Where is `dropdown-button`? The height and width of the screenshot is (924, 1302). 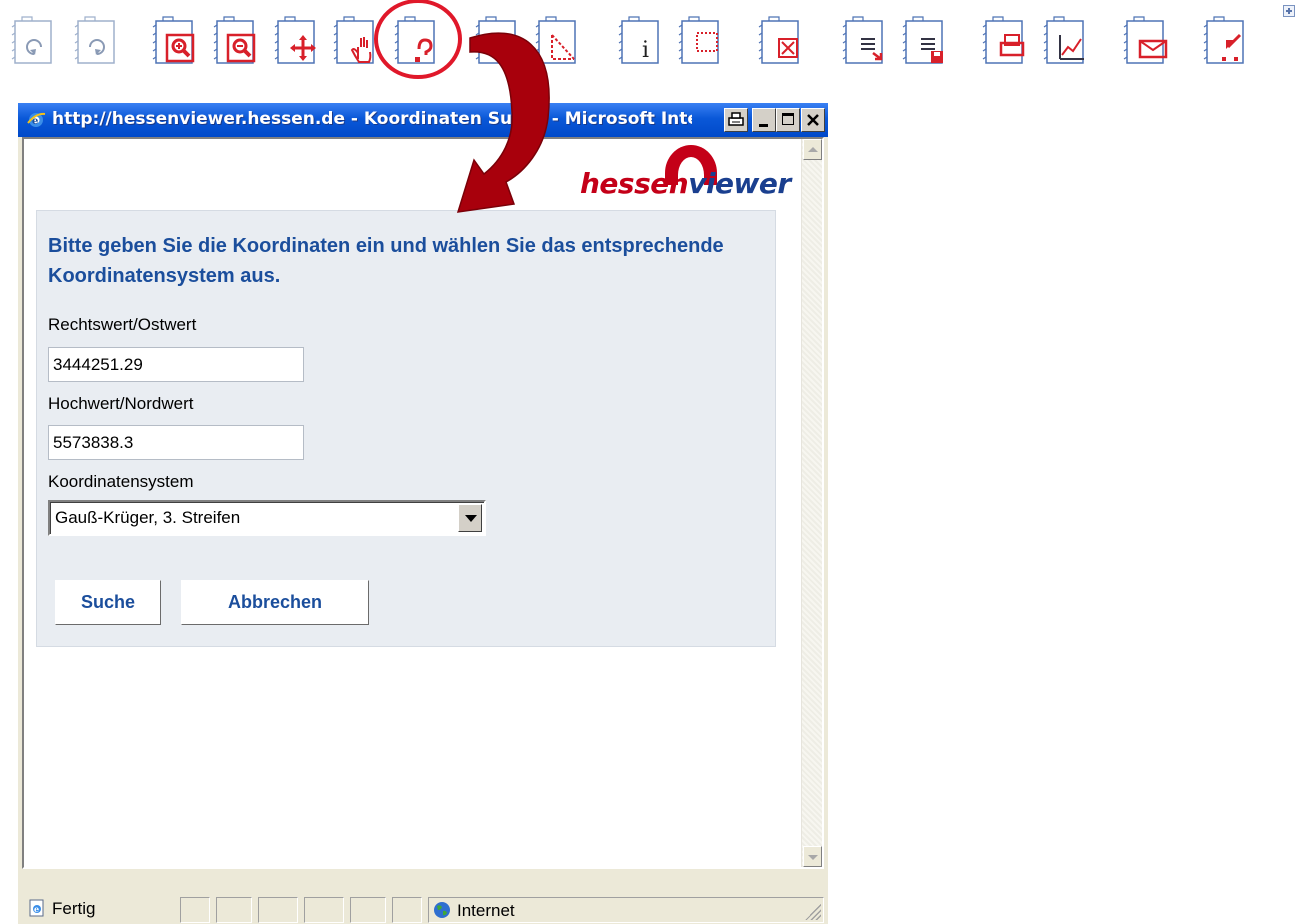
dropdown-button is located at coordinates (470, 518).